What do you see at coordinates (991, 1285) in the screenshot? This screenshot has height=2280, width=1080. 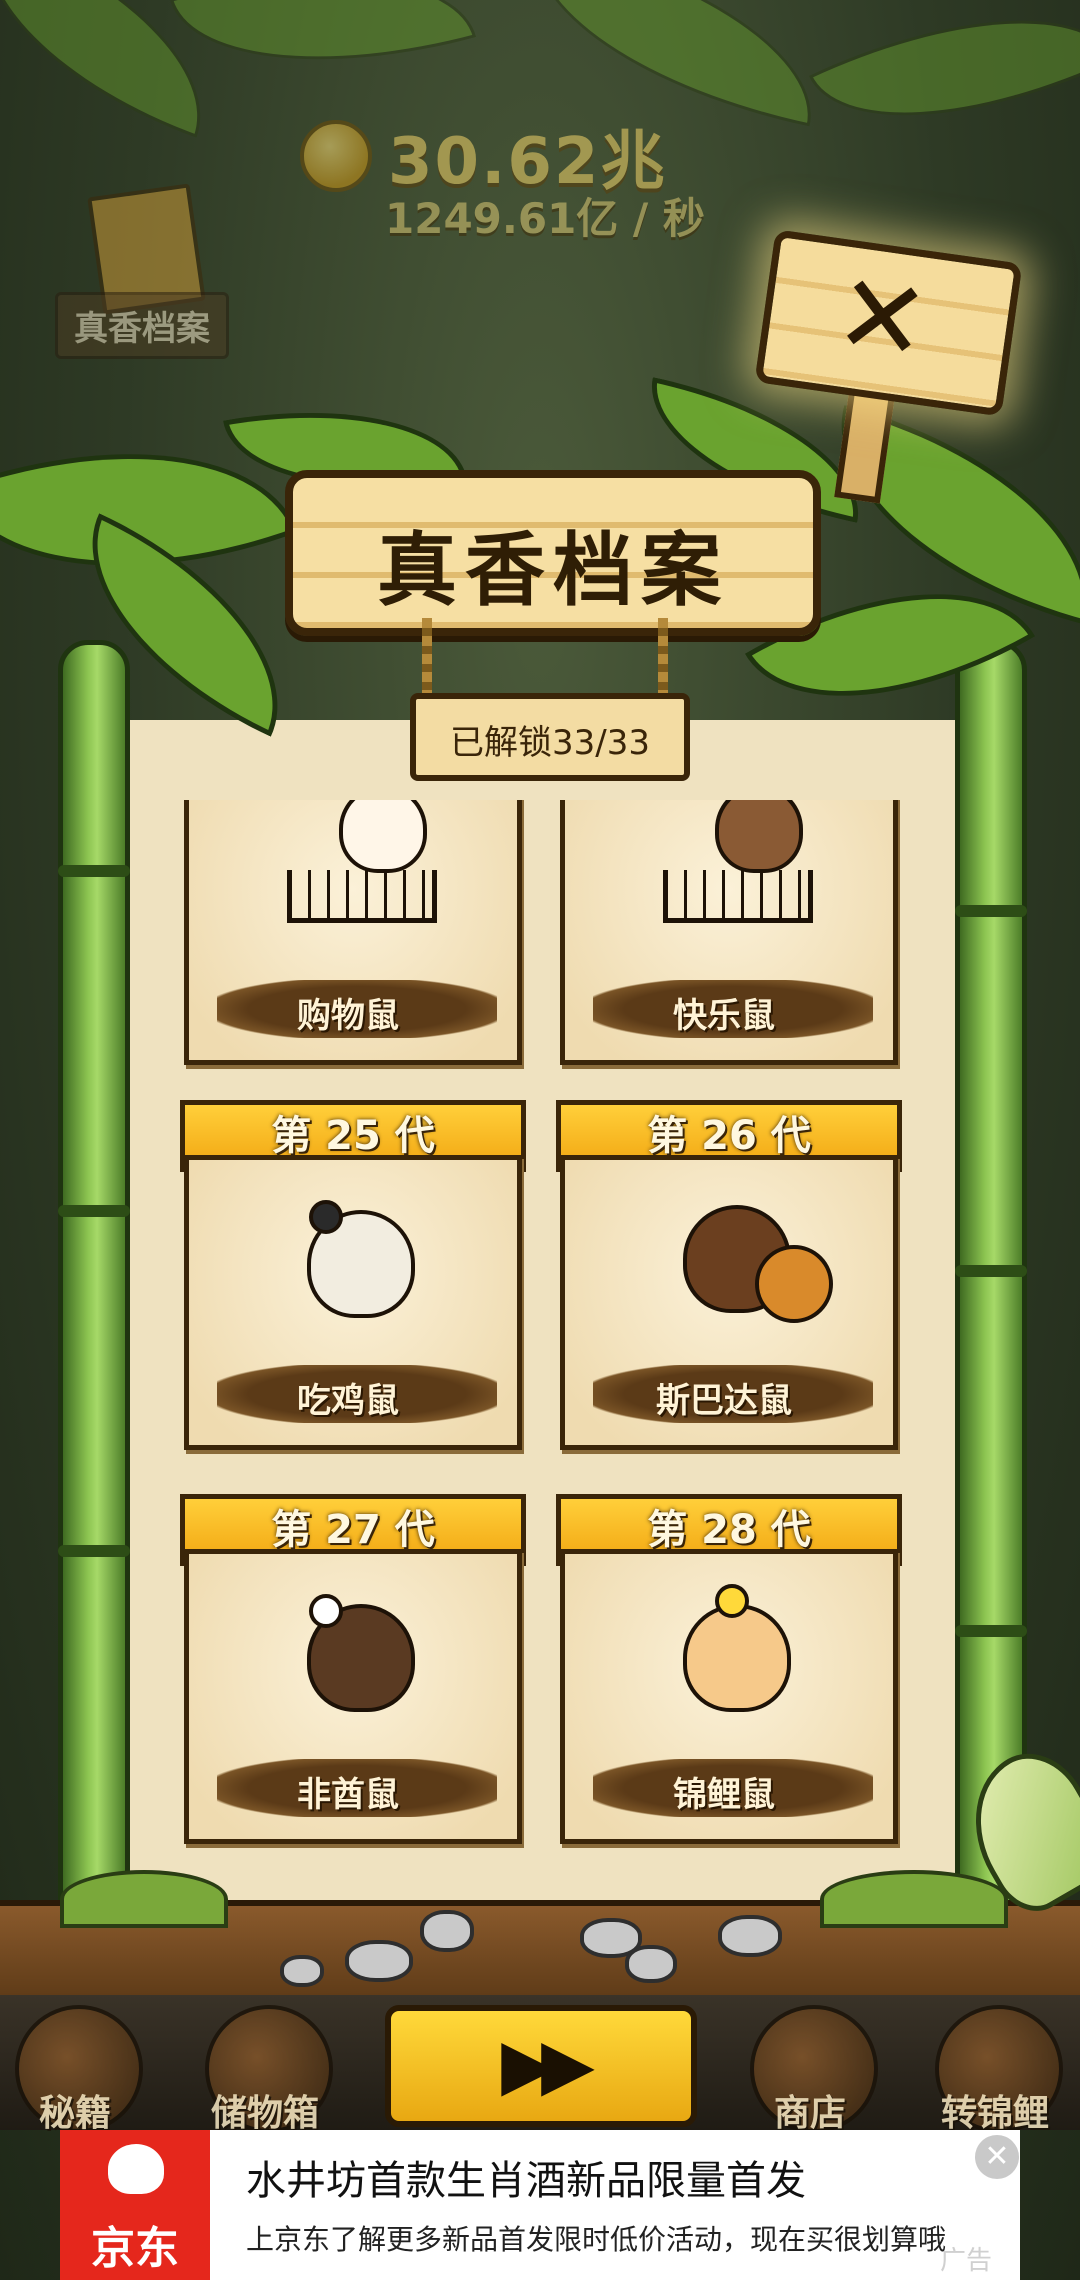 I see `bamboo-pole-right` at bounding box center [991, 1285].